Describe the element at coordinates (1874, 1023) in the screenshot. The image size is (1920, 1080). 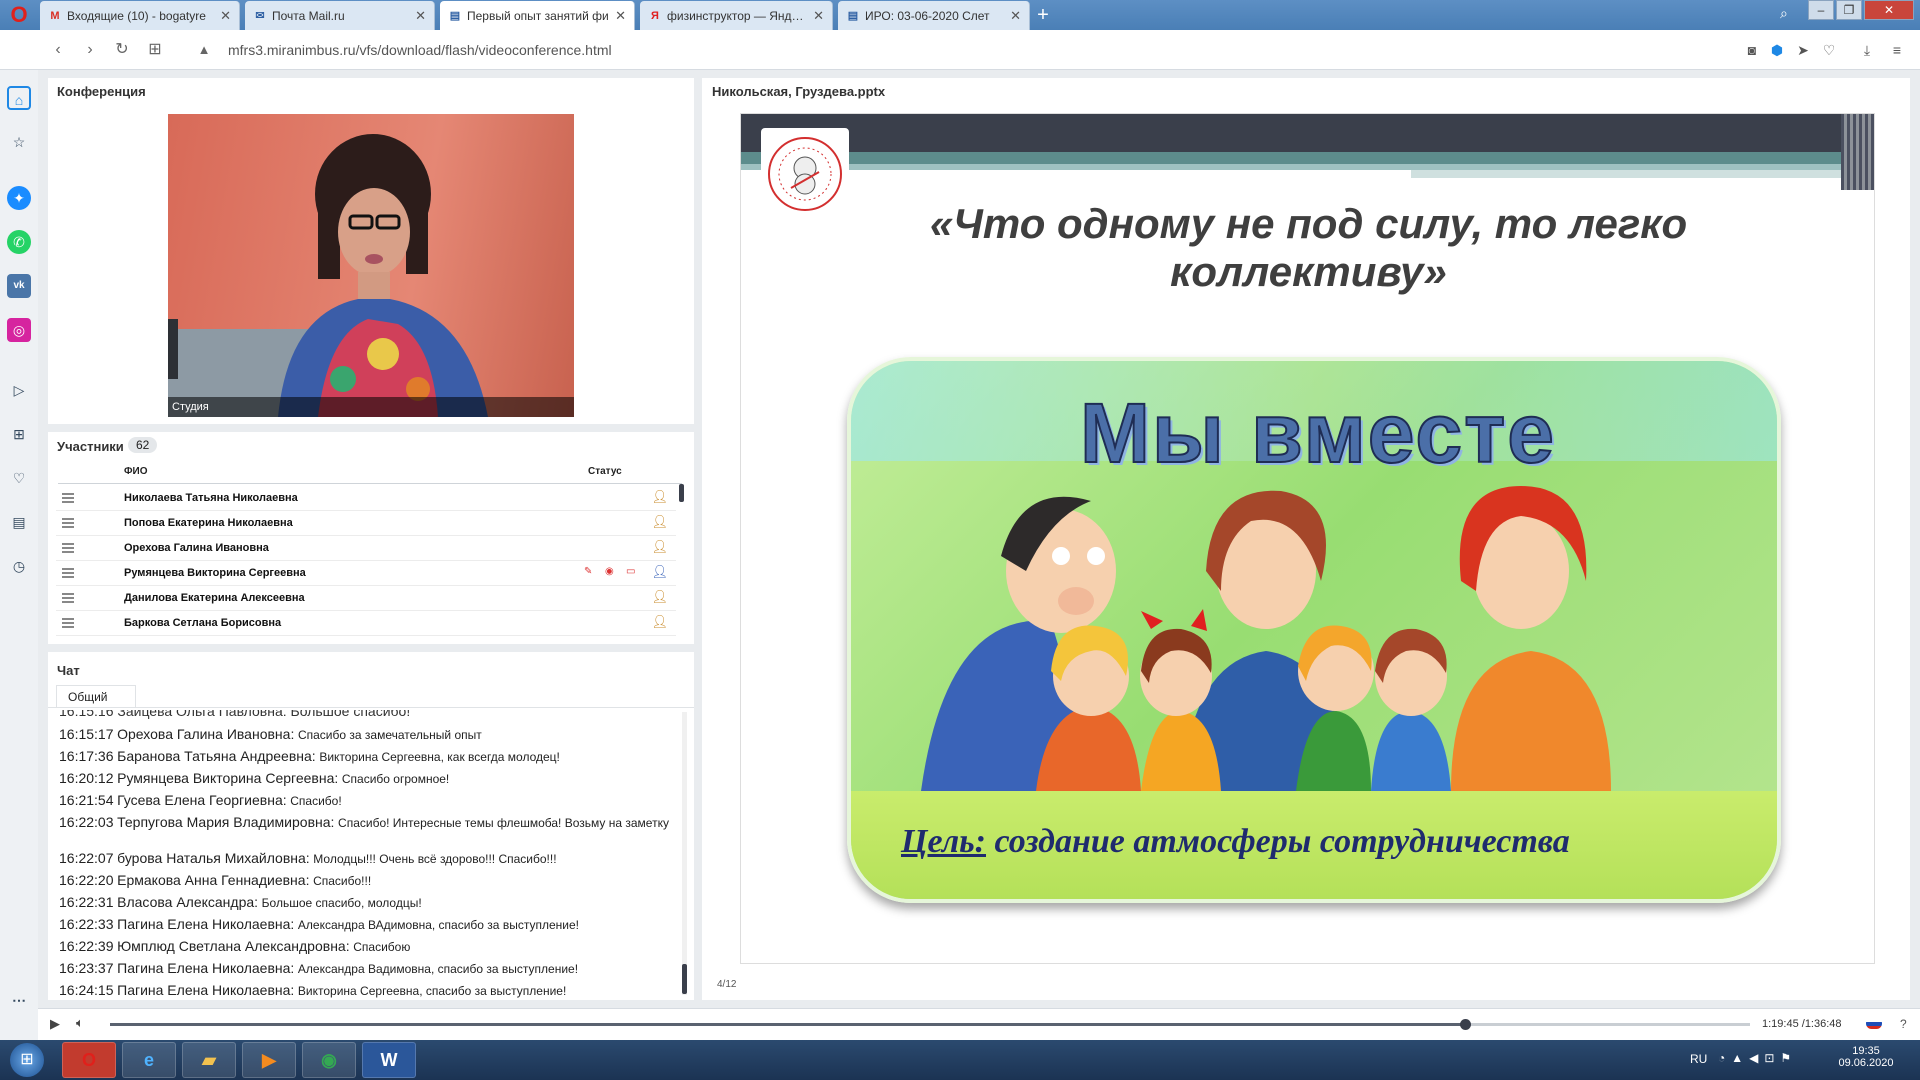
I see `language-flag-icon` at that location.